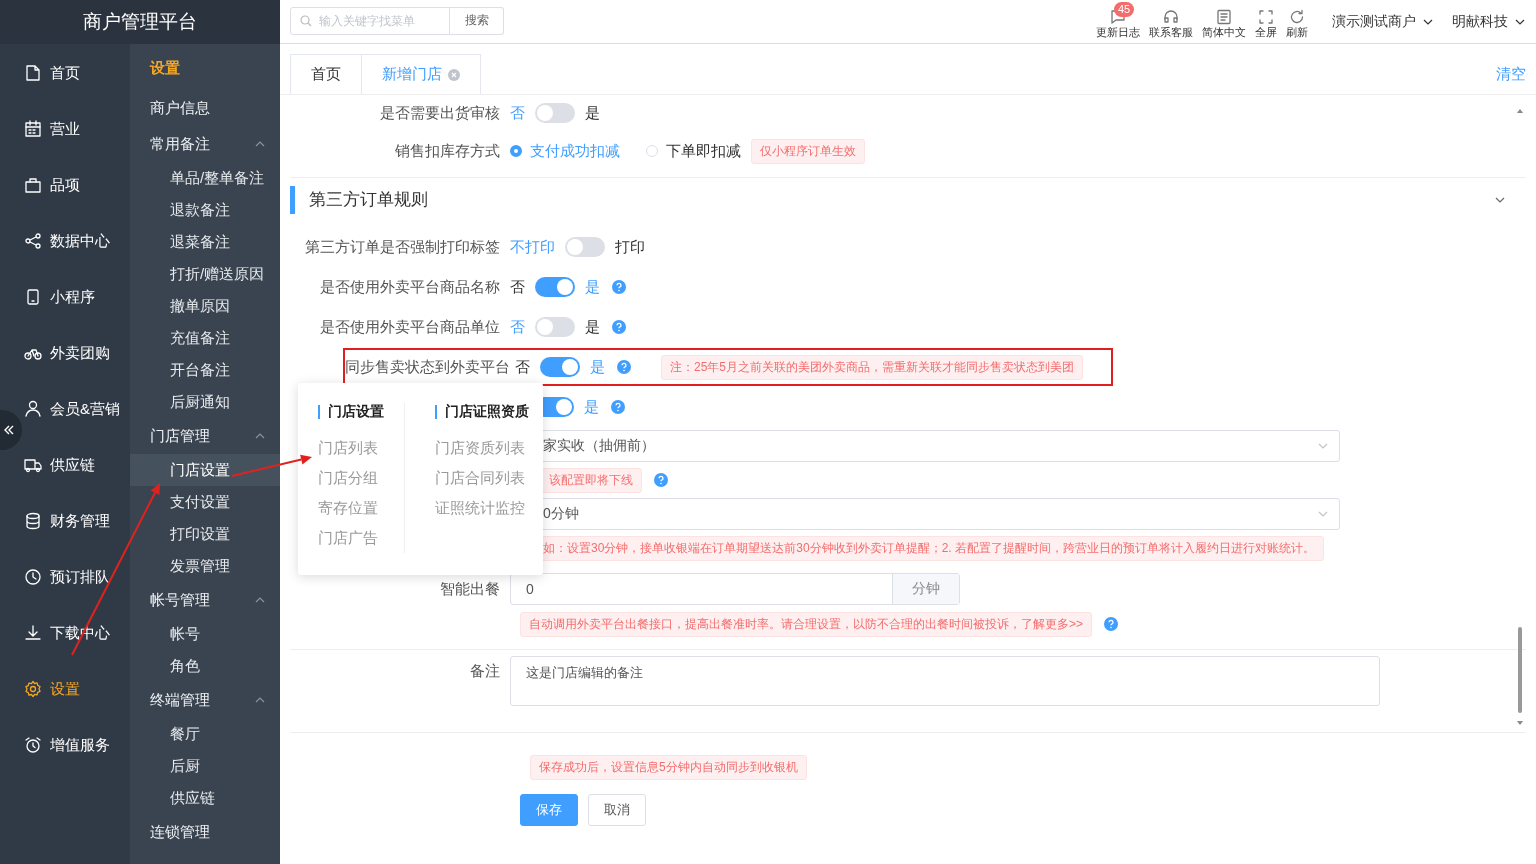 The image size is (1536, 864). I want to click on menu-heading: 门店设置, so click(356, 412).